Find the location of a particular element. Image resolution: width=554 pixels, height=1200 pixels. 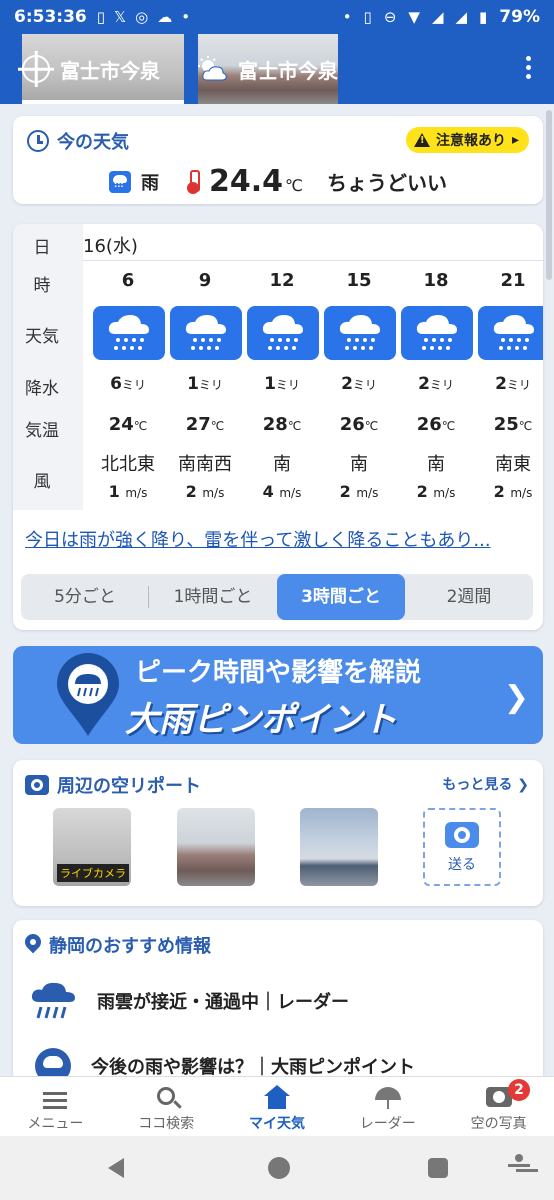

battery-percent: 79% is located at coordinates (519, 17).